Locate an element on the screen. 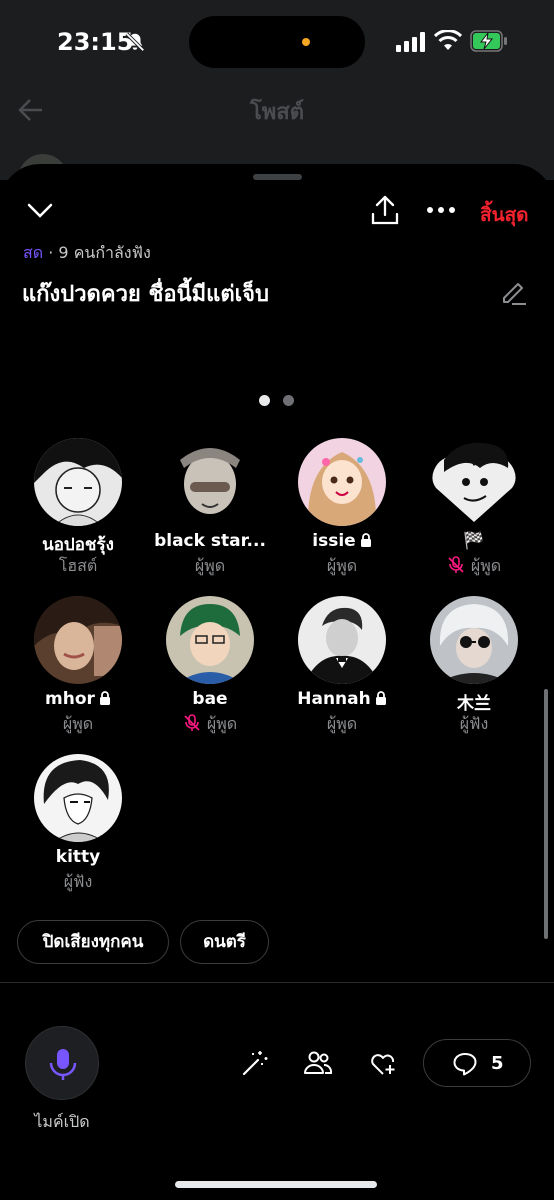  status-bar: 23:15 is located at coordinates (277, 45).